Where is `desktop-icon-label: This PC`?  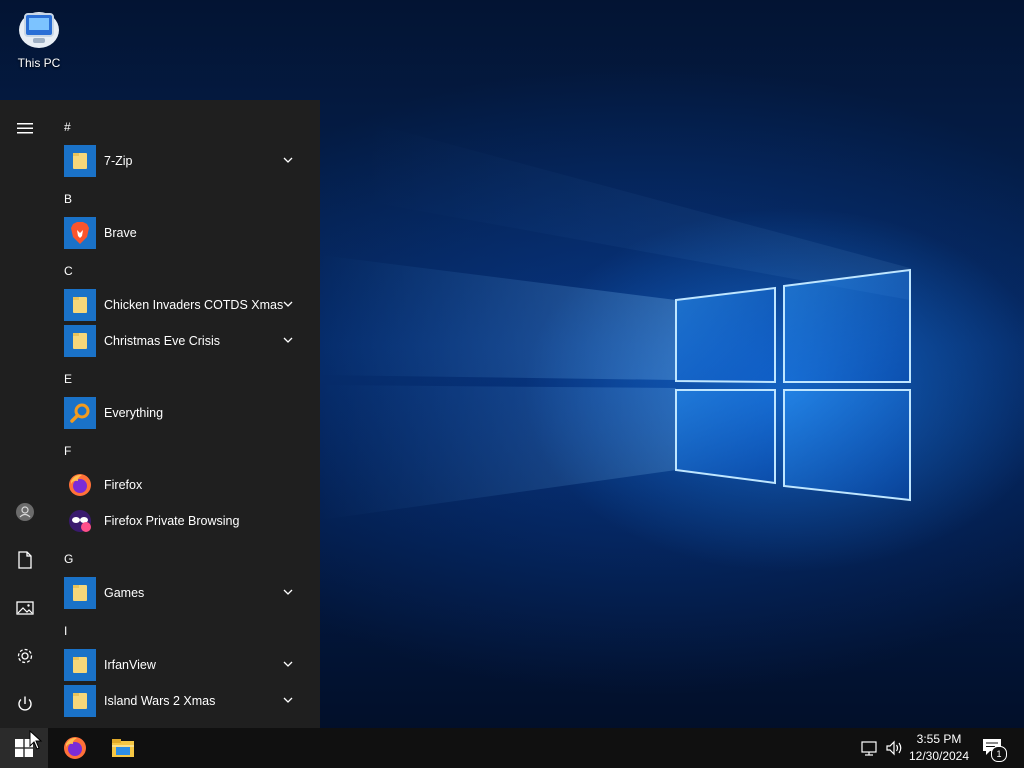
desktop-icon-label: This PC is located at coordinates (39, 63).